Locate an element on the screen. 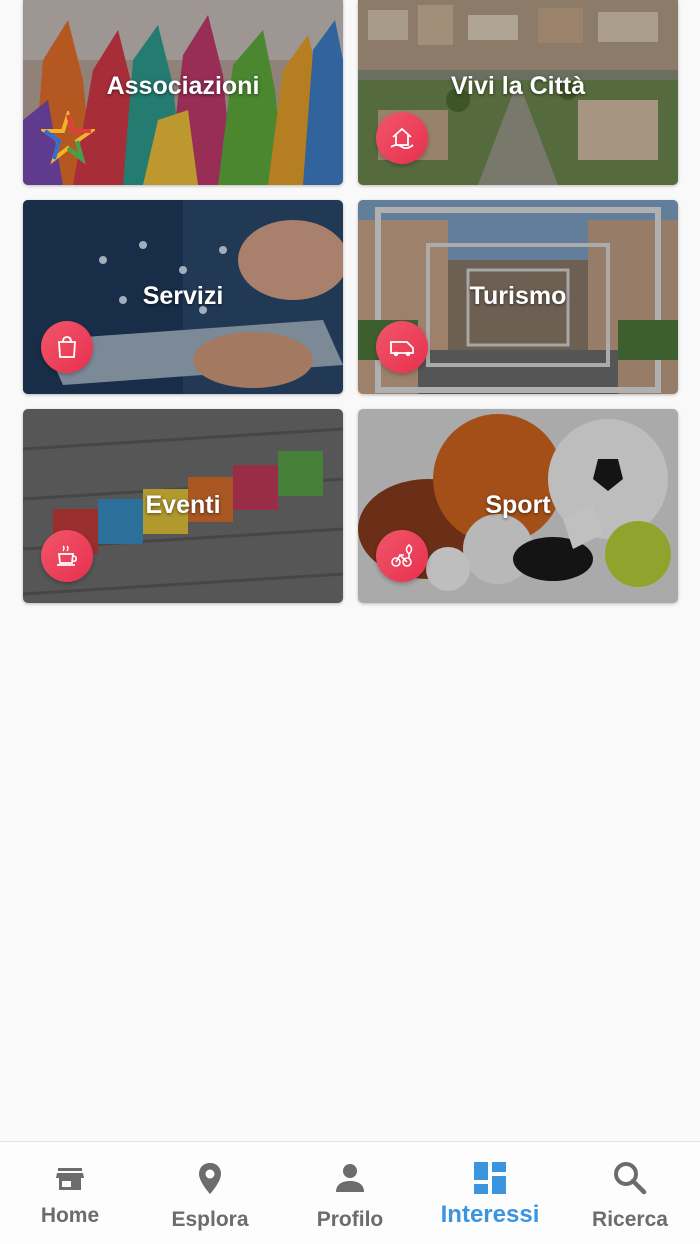 The width and height of the screenshot is (700, 1244). person-icon is located at coordinates (350, 1178).